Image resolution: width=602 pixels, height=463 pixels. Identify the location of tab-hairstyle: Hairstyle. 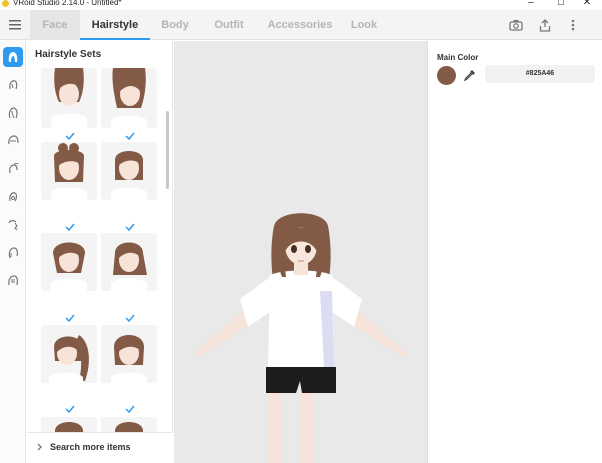
(115, 25).